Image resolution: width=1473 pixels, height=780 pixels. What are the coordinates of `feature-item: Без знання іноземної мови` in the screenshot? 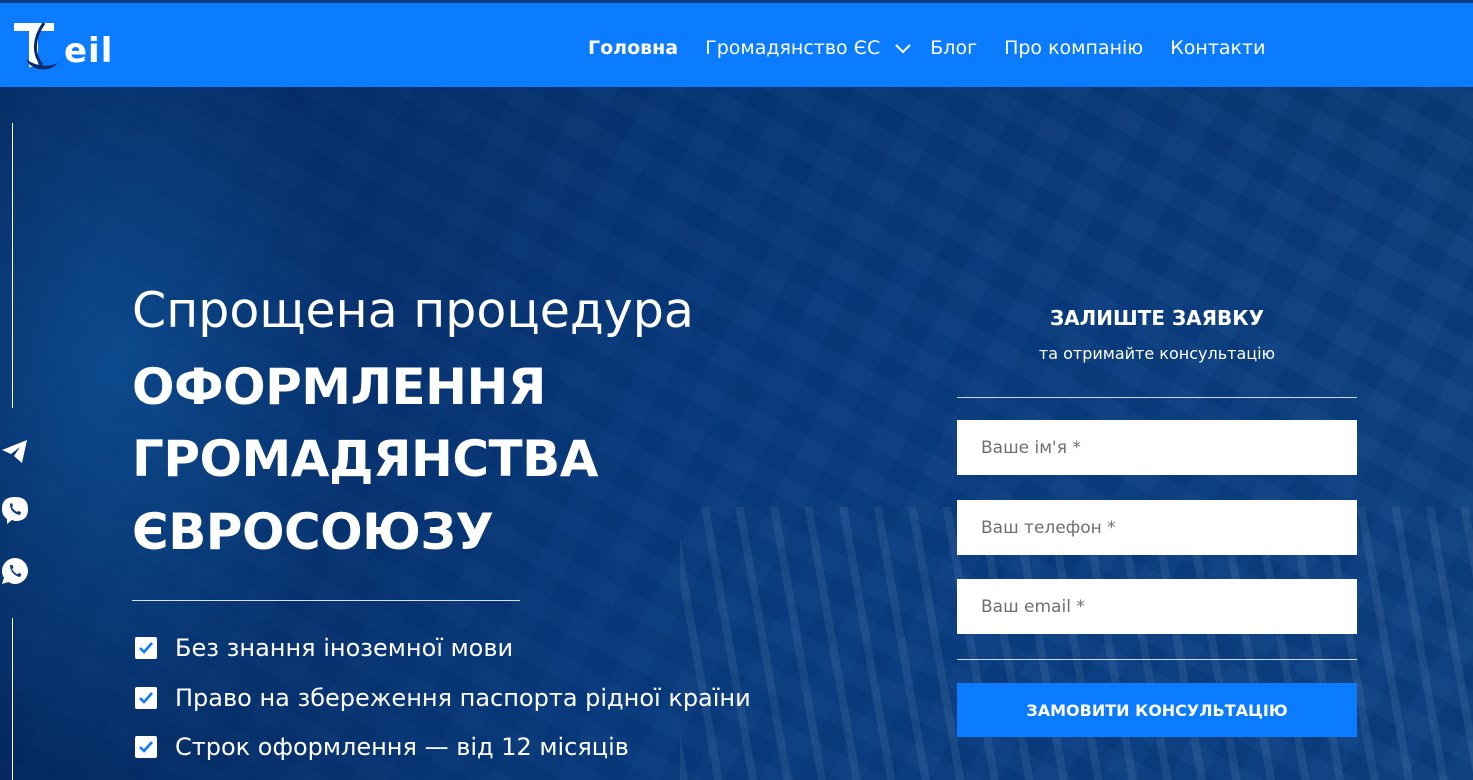 It's located at (324, 648).